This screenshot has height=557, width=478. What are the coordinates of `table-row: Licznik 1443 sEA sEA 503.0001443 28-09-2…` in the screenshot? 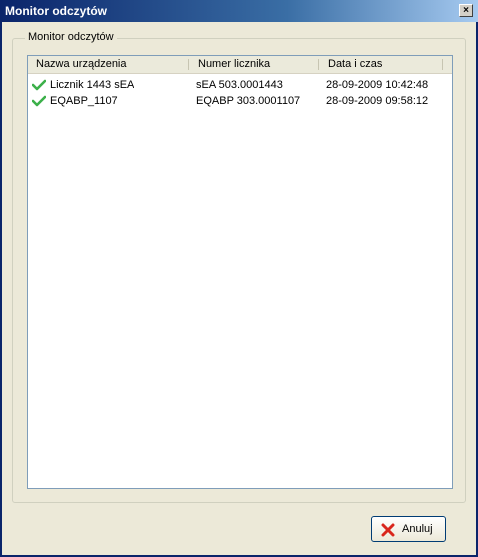 It's located at (240, 85).